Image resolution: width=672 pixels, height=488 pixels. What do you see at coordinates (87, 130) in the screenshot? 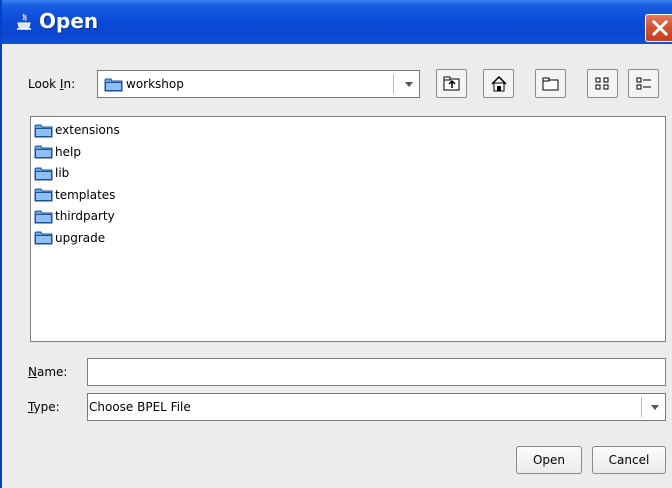
I see `file-name: extensions` at bounding box center [87, 130].